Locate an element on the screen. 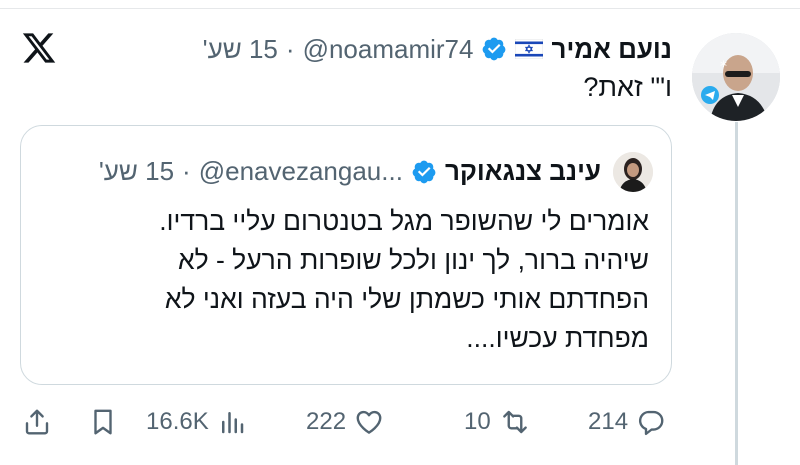 The height and width of the screenshot is (465, 800). quoted-avatar is located at coordinates (633, 172).